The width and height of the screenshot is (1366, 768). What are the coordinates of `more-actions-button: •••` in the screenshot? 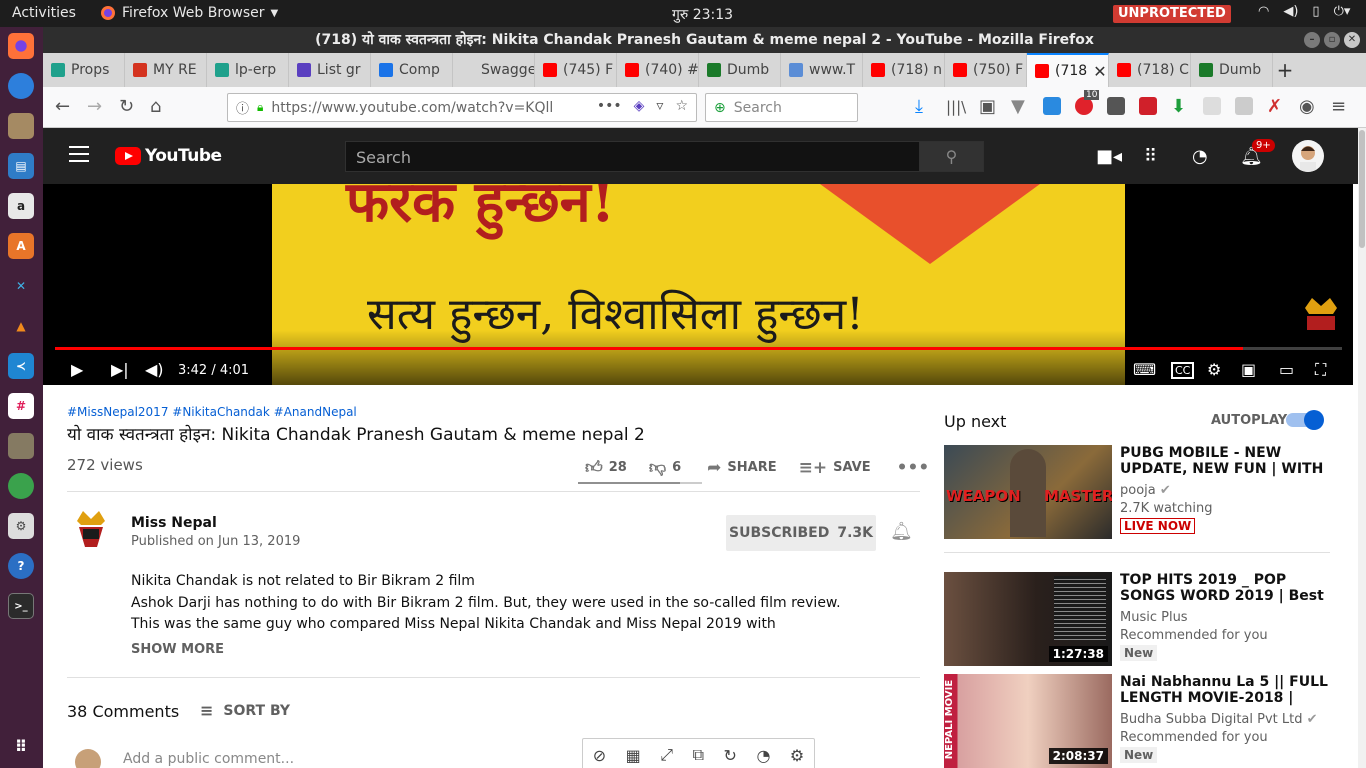 It's located at (913, 467).